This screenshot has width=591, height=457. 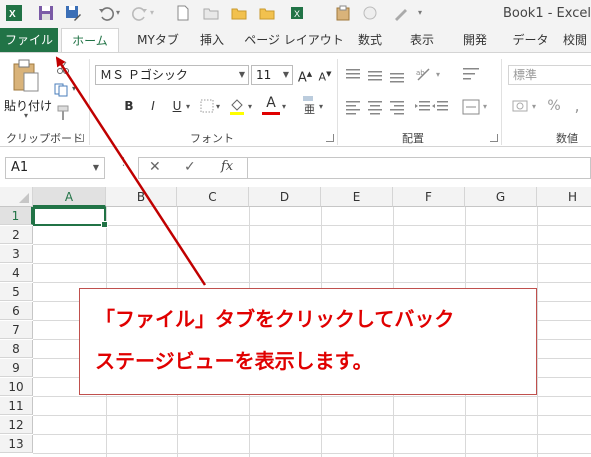 I want to click on undo-icon, so click(x=106, y=13).